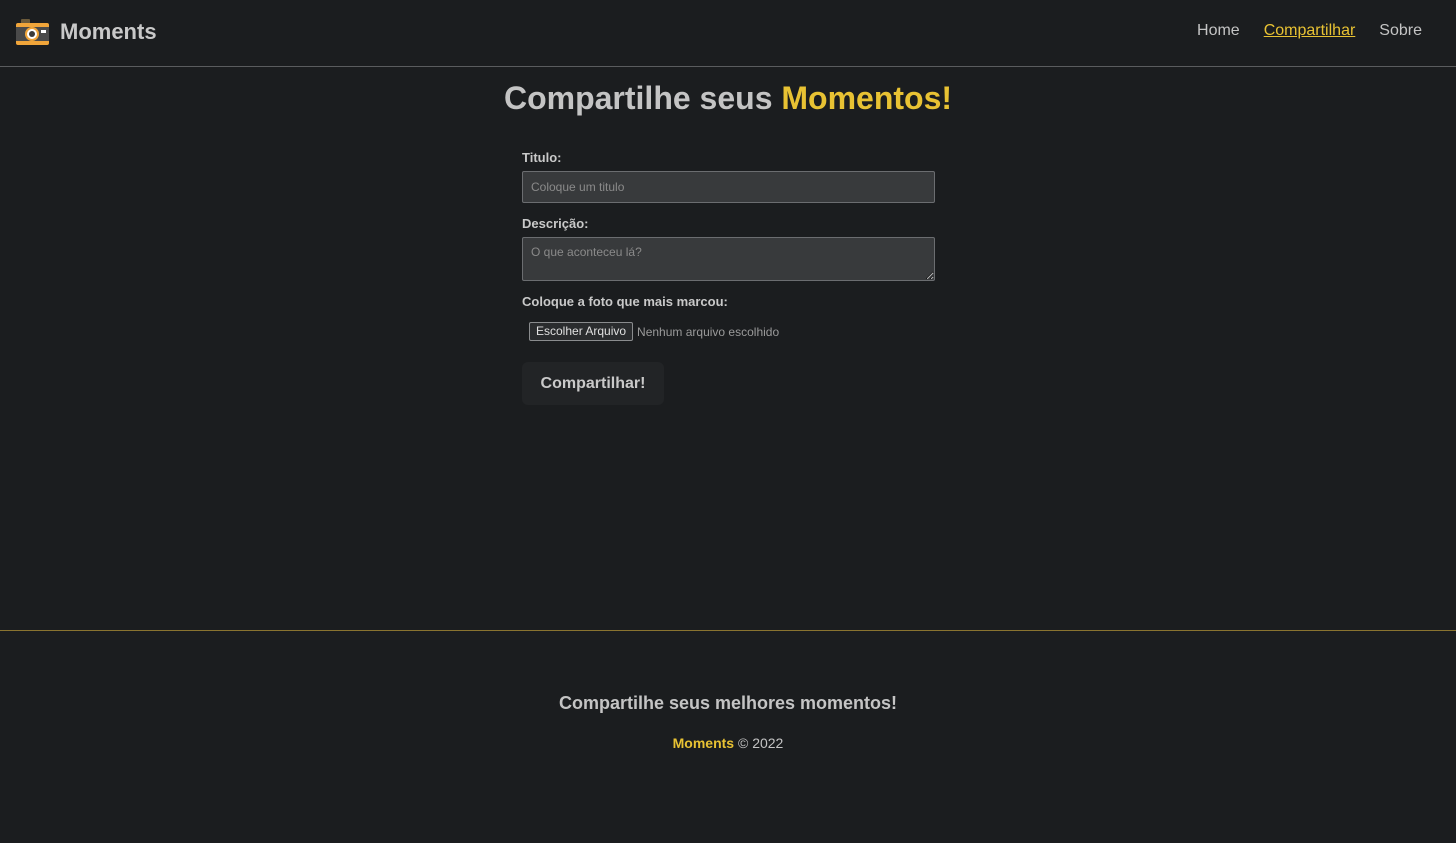 This screenshot has height=843, width=1456. What do you see at coordinates (625, 301) in the screenshot?
I see `foto-label: Coloque a foto que mais marcou:` at bounding box center [625, 301].